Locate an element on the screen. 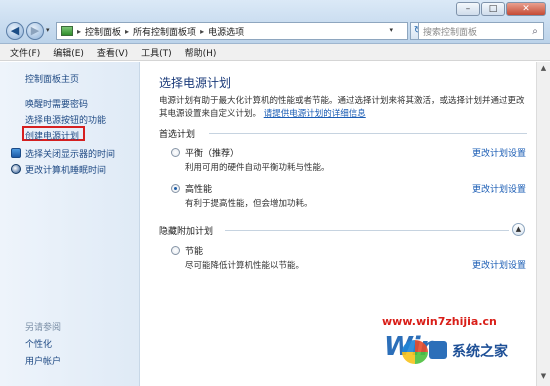  house-icon is located at coordinates (438, 350).